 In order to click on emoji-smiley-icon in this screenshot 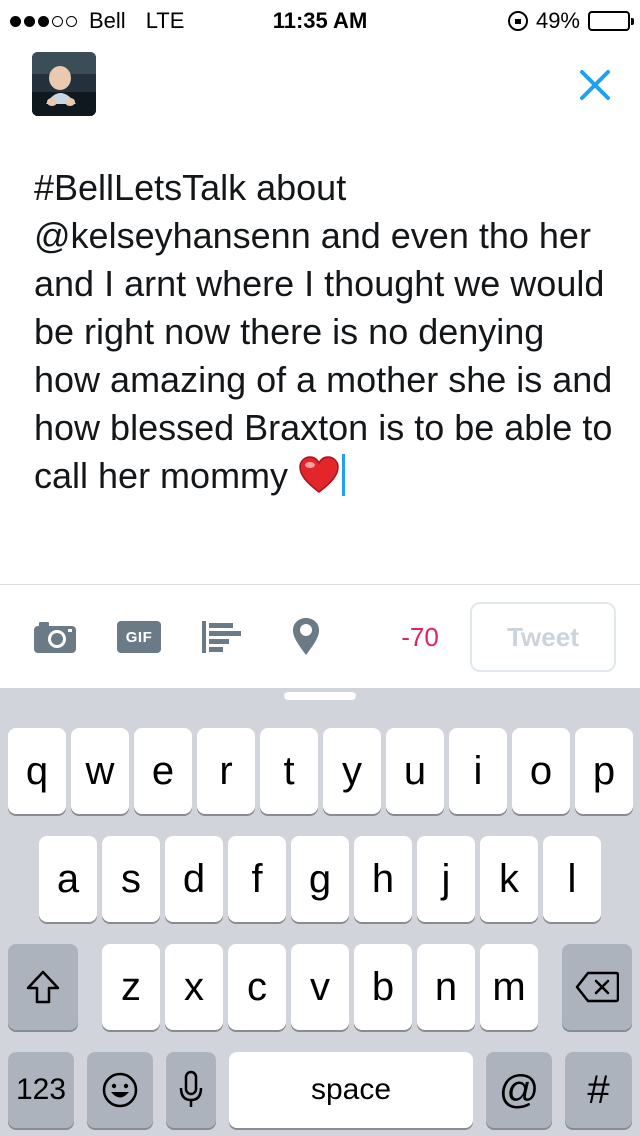, I will do `click(120, 1090)`.